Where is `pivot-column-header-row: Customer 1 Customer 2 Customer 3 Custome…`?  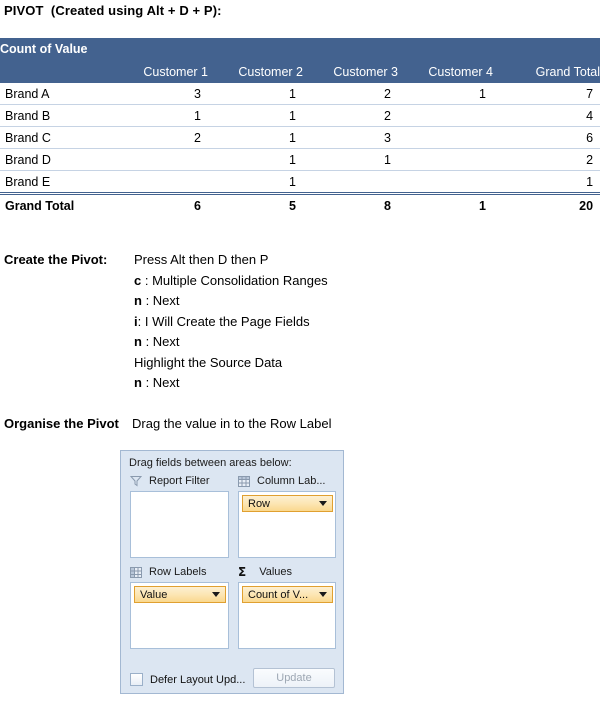 pivot-column-header-row: Customer 1 Customer 2 Customer 3 Custome… is located at coordinates (300, 71).